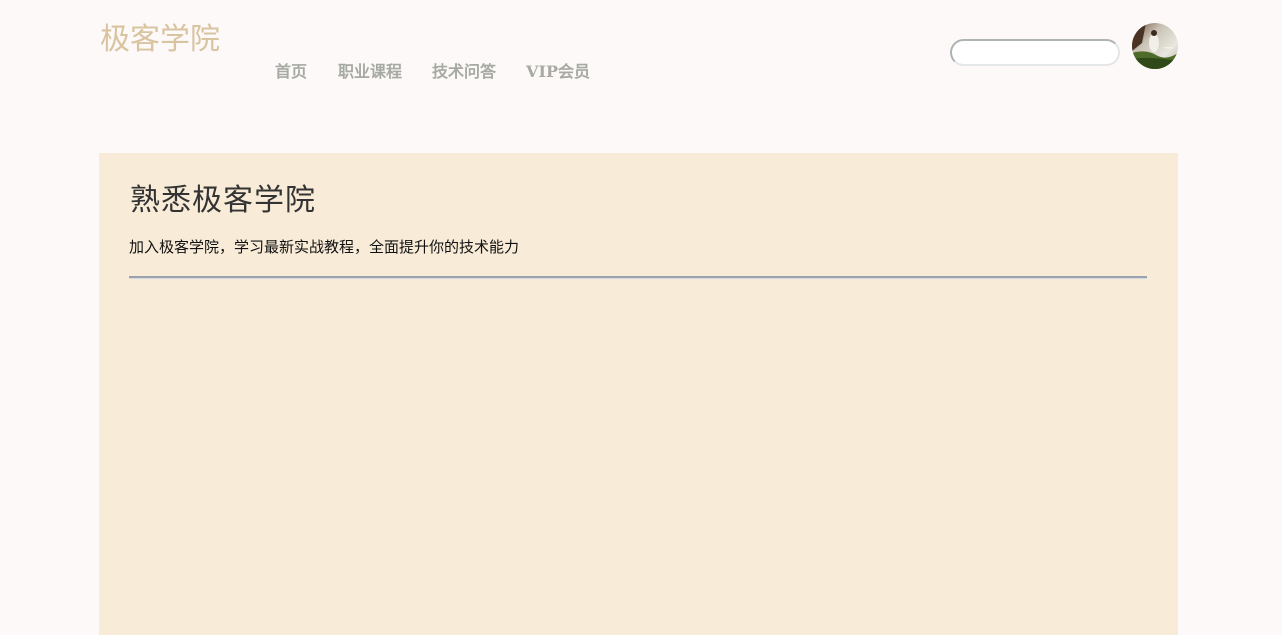 This screenshot has width=1282, height=635. I want to click on user-avatar, so click(1155, 46).